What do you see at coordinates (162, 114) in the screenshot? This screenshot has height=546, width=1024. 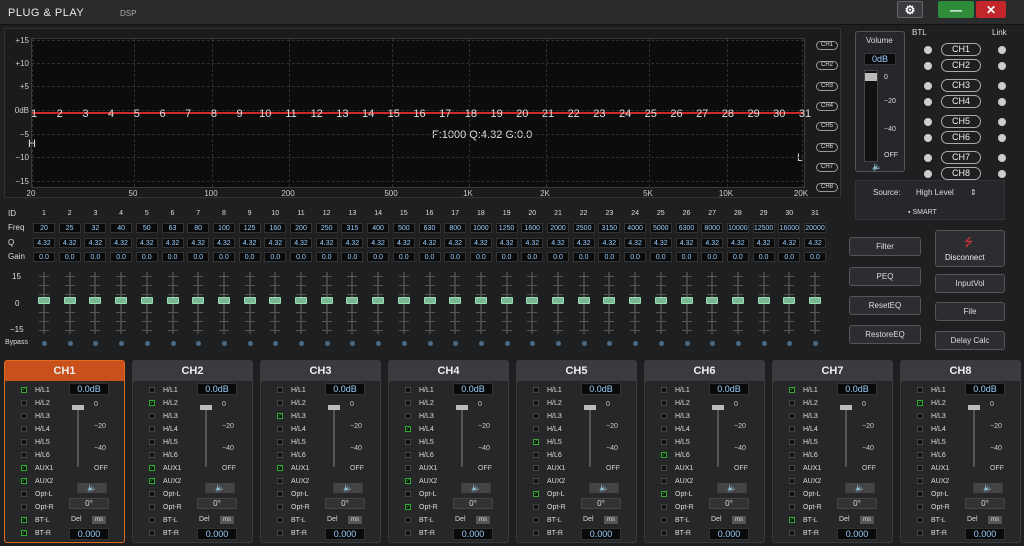 I see `eq-band-marker: 6` at bounding box center [162, 114].